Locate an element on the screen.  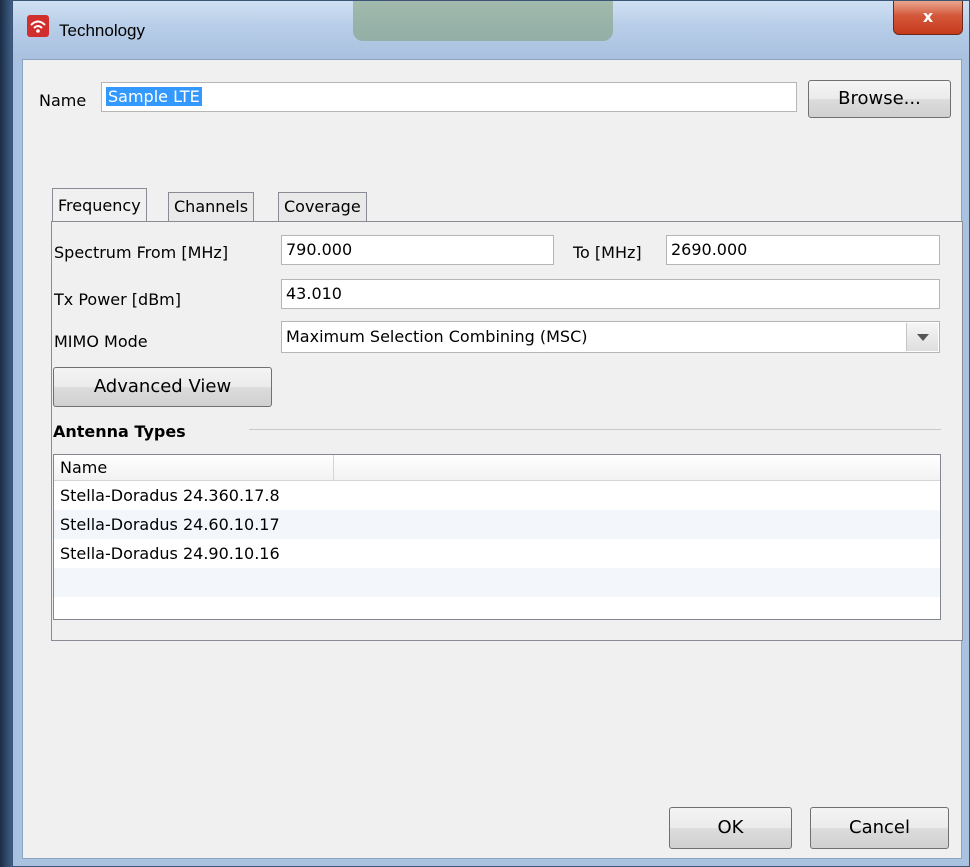
name-input-value: Sample LTE is located at coordinates (154, 96).